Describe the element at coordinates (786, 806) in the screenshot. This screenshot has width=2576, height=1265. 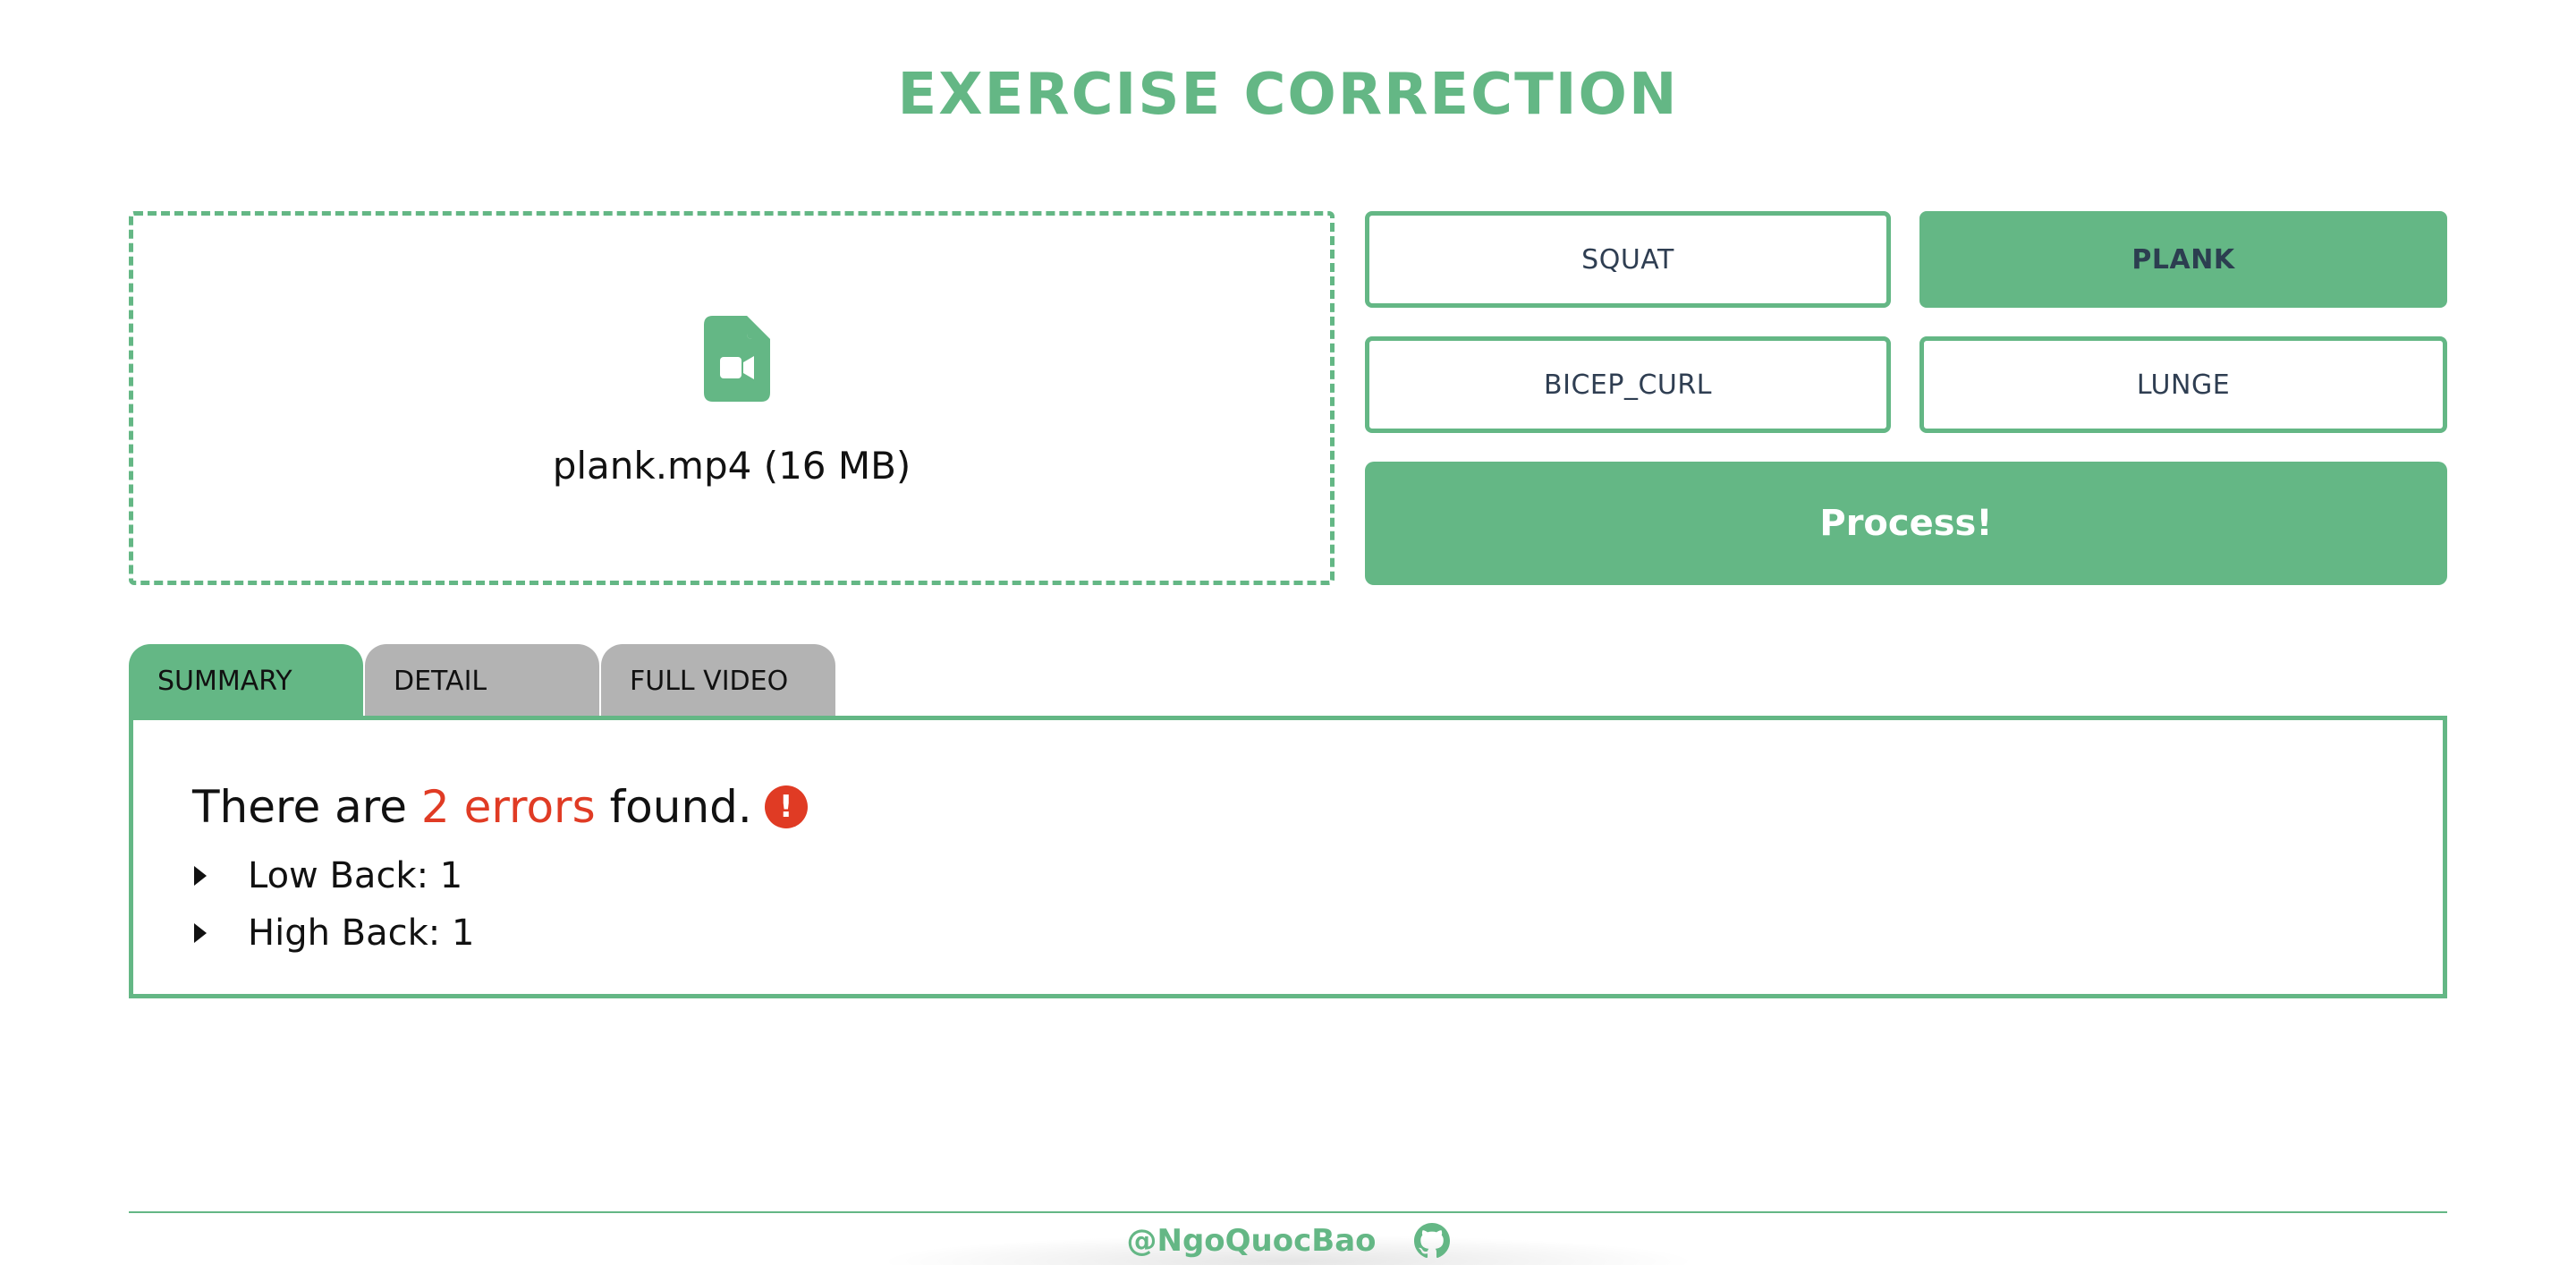
I see `alert-icon: !` at that location.